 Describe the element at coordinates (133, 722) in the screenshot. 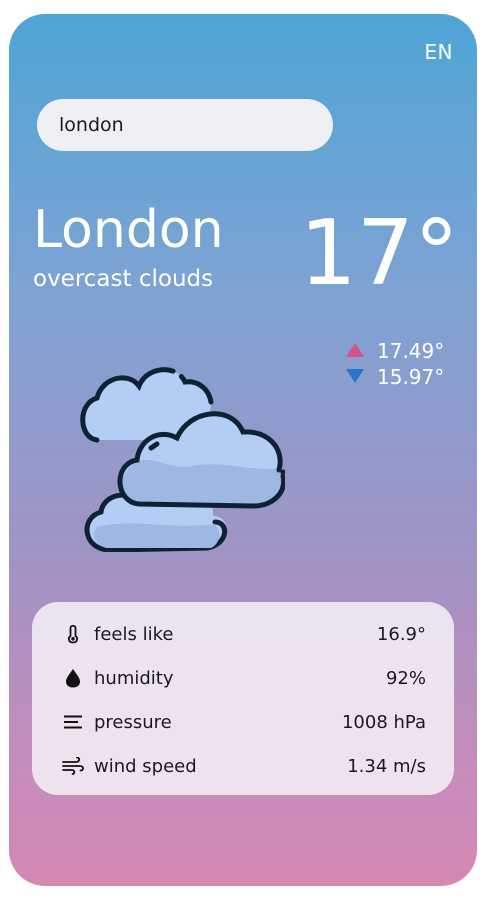

I see `detail-label: pressure` at that location.